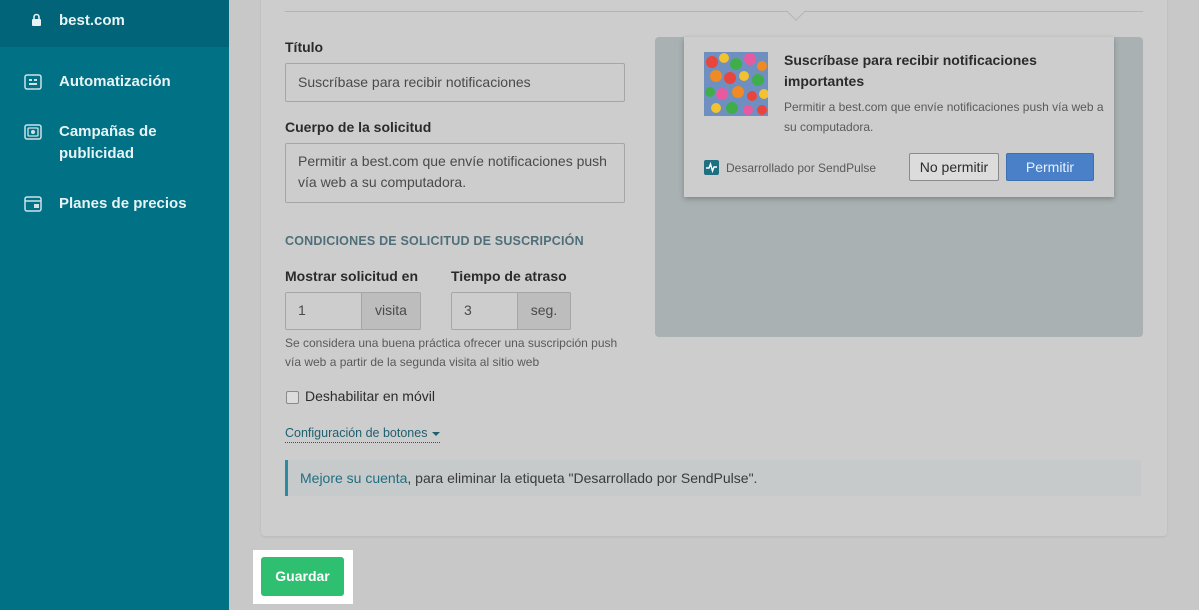 This screenshot has width=1199, height=610. I want to click on caret-down-icon, so click(436, 433).